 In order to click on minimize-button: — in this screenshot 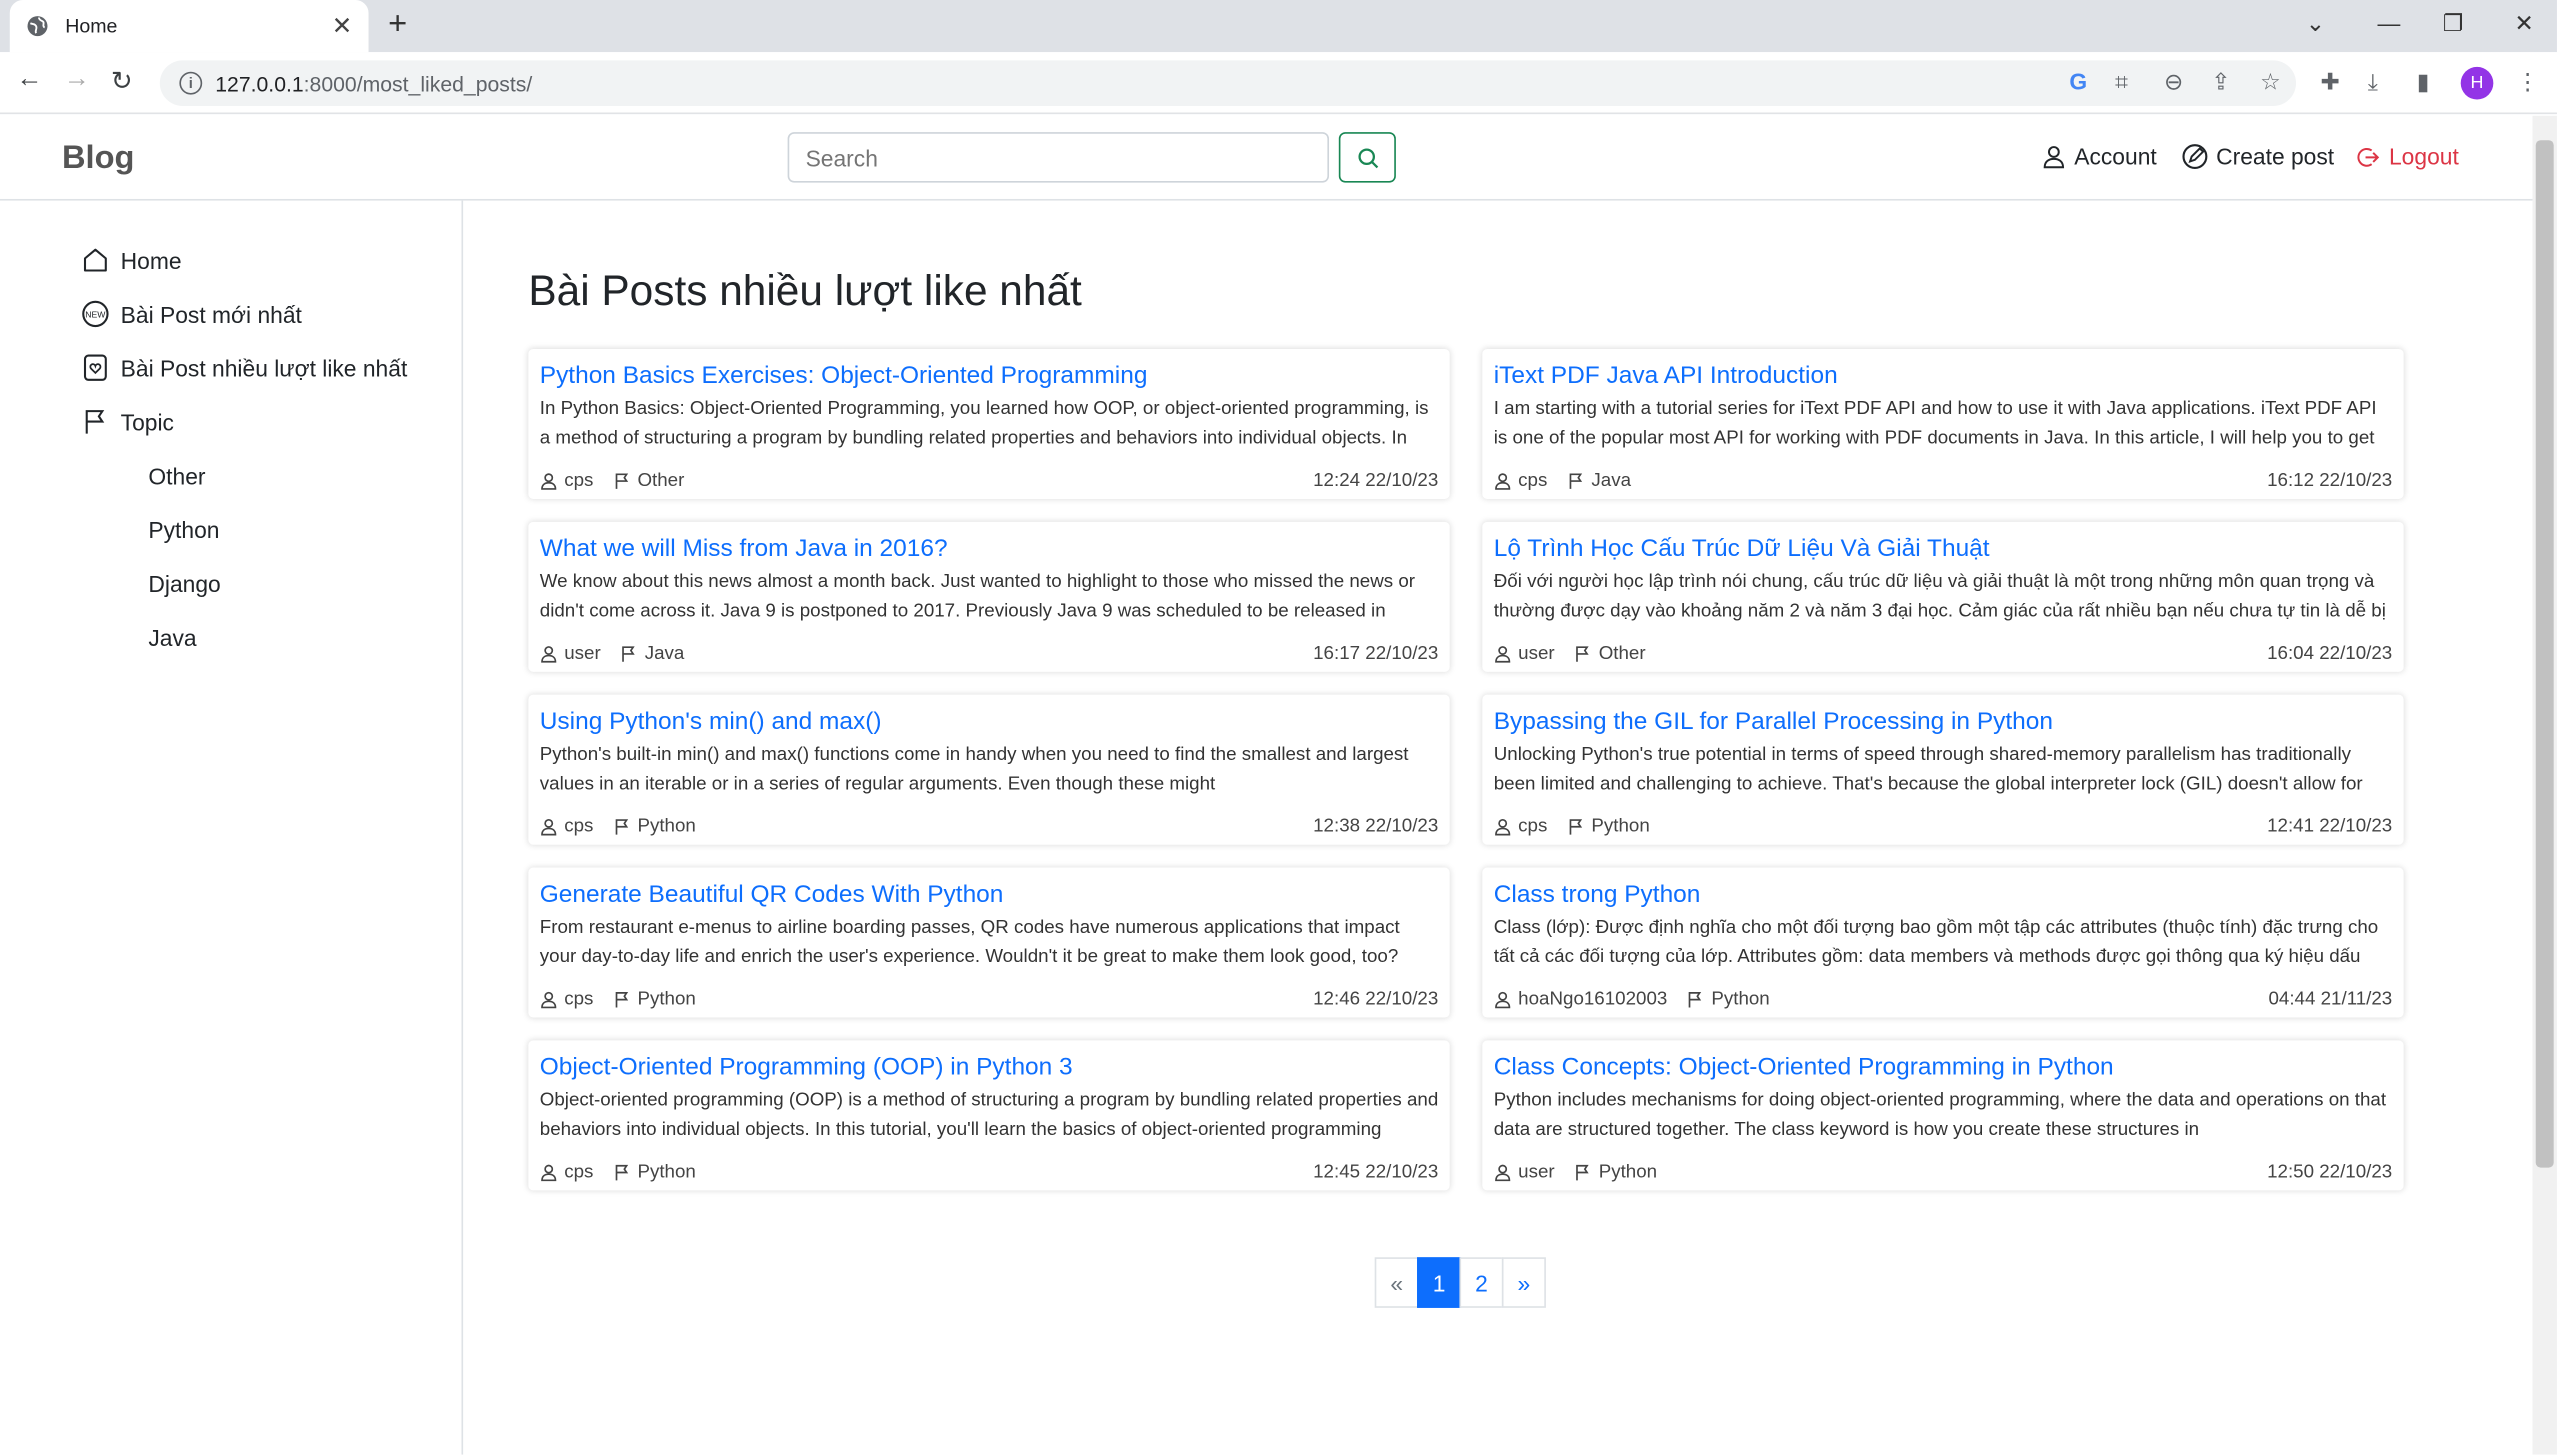, I will do `click(2389, 23)`.